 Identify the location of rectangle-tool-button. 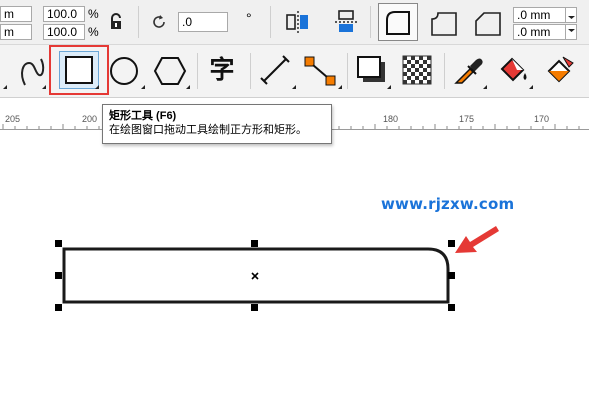
(79, 70).